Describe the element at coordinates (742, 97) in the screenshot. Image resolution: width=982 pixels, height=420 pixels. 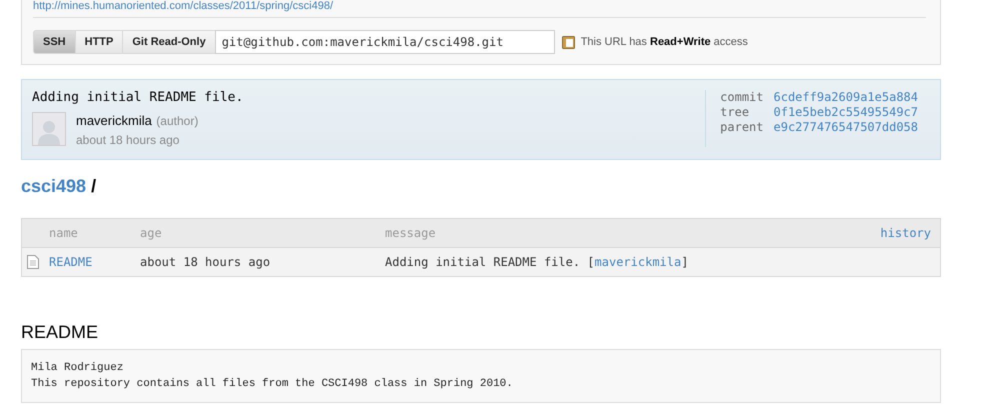
I see `meta-label: commit` at that location.